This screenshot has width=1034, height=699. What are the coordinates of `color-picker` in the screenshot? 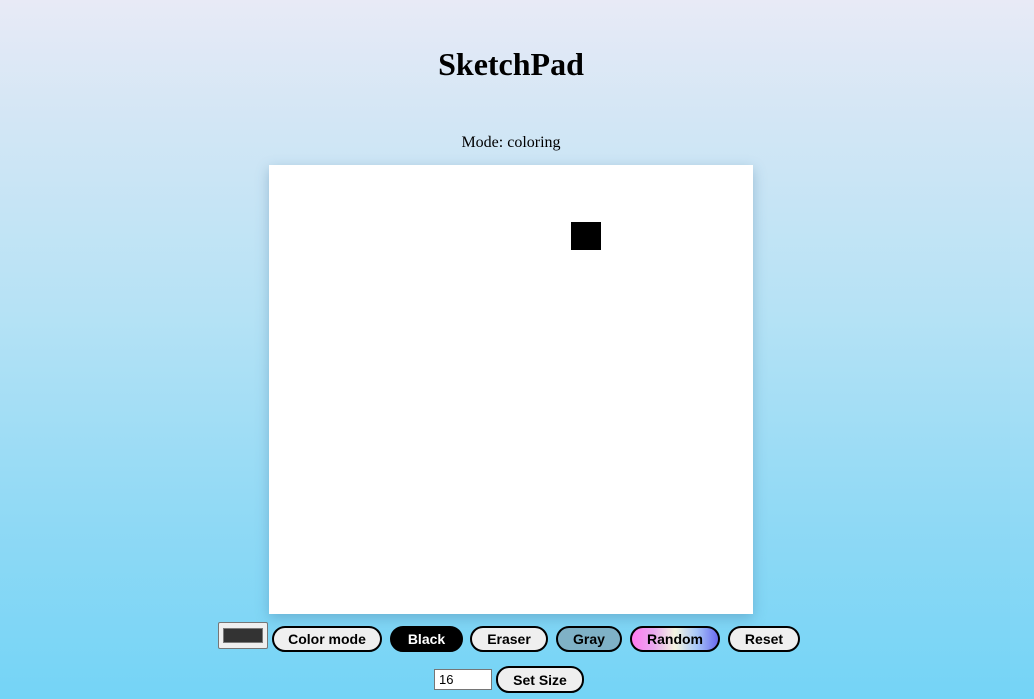 It's located at (243, 635).